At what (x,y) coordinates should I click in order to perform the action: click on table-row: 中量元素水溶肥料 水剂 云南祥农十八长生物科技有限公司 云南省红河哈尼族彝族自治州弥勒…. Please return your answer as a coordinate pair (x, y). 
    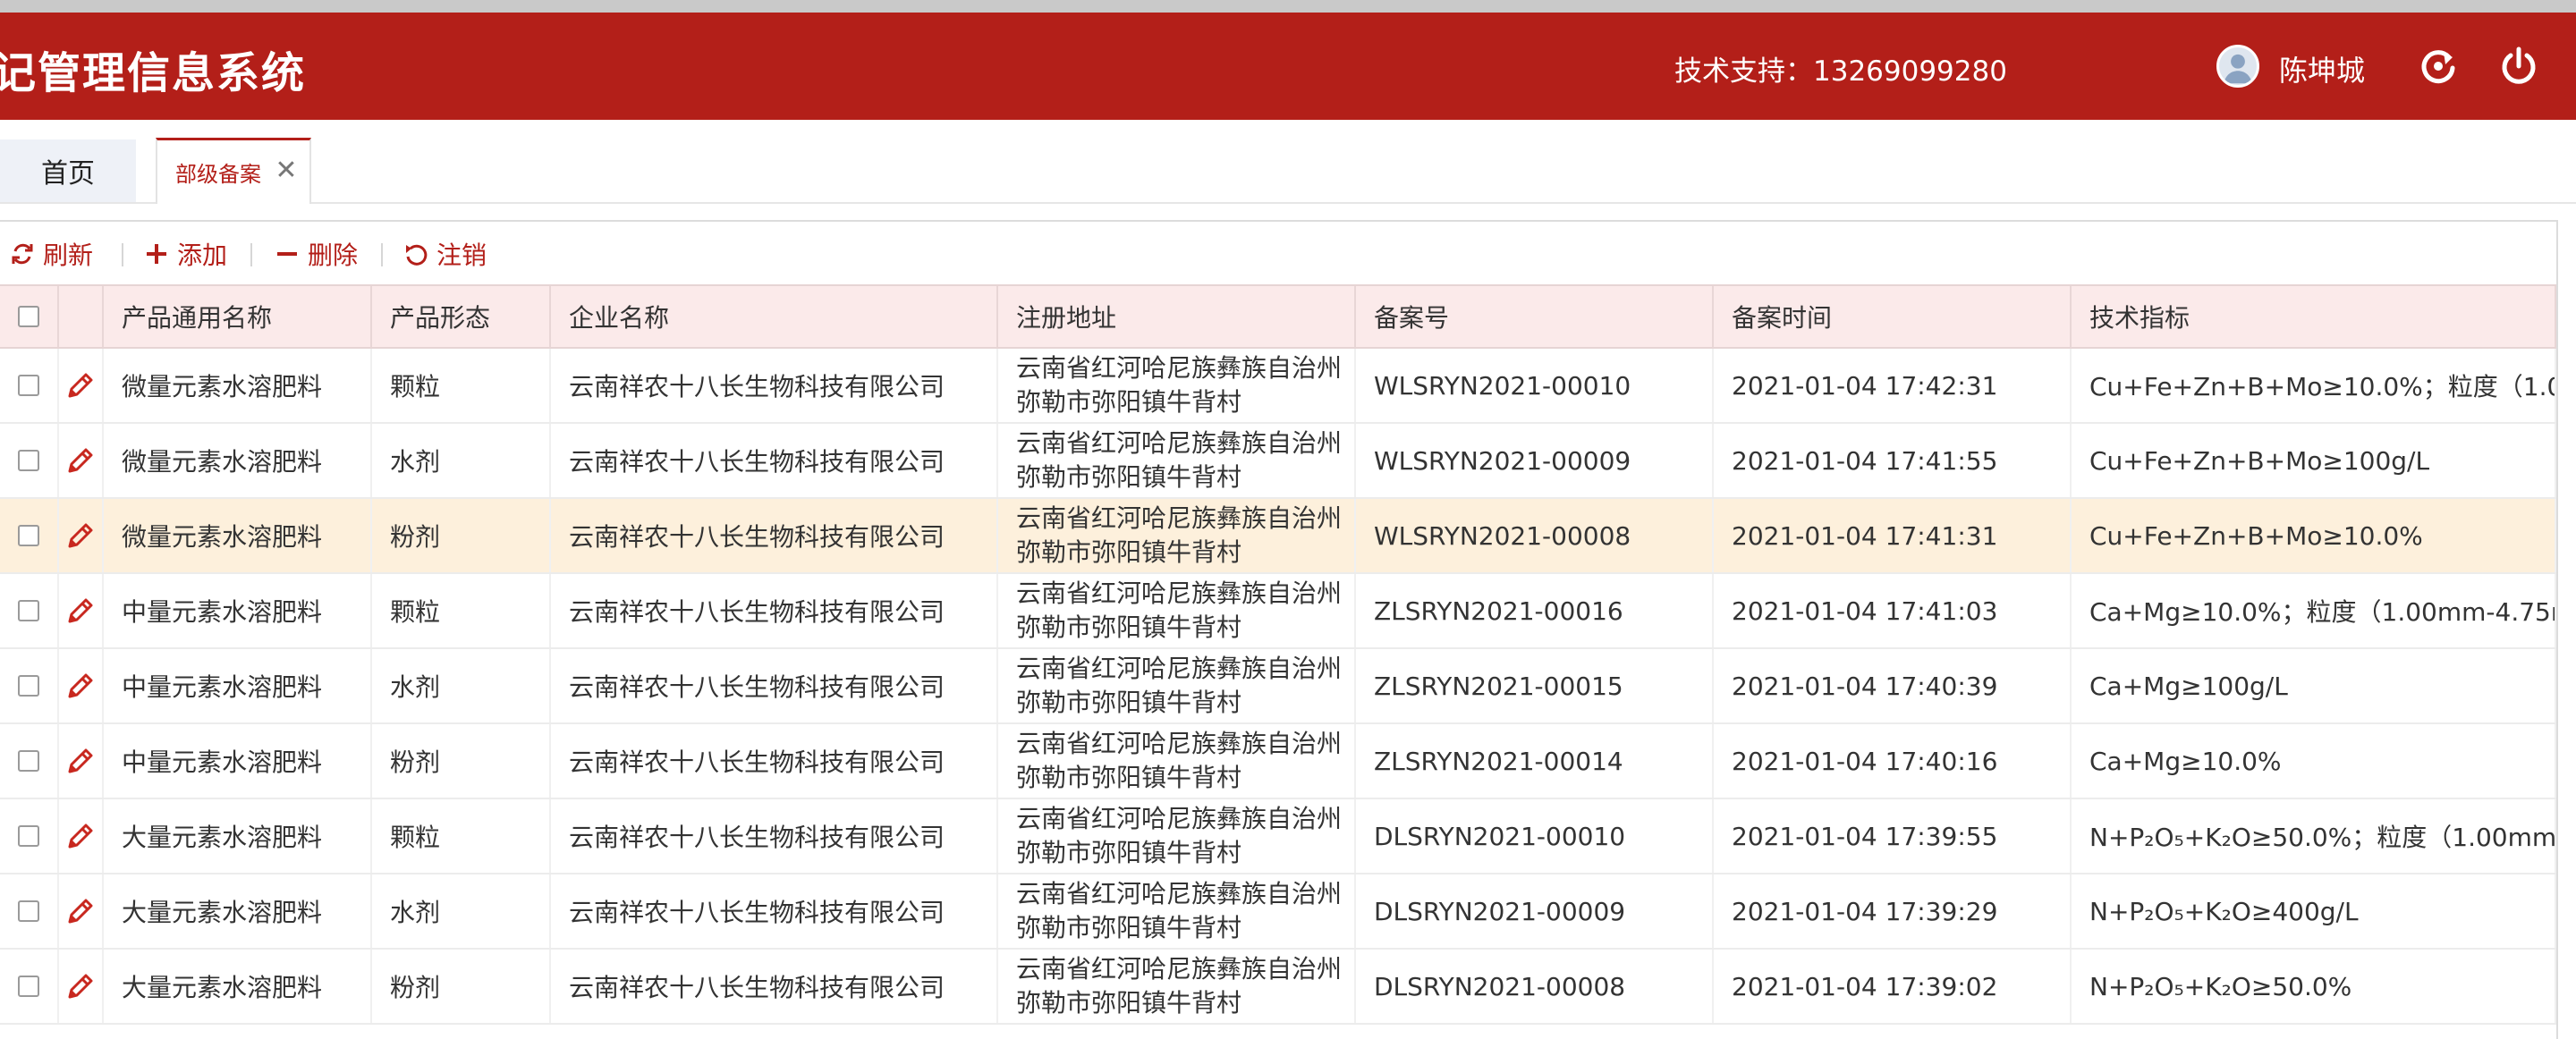
    Looking at the image, I should click on (1278, 686).